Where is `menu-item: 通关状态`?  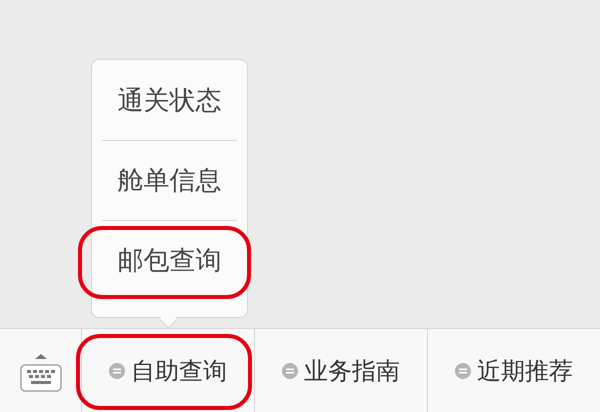
menu-item: 通关状态 is located at coordinates (169, 100).